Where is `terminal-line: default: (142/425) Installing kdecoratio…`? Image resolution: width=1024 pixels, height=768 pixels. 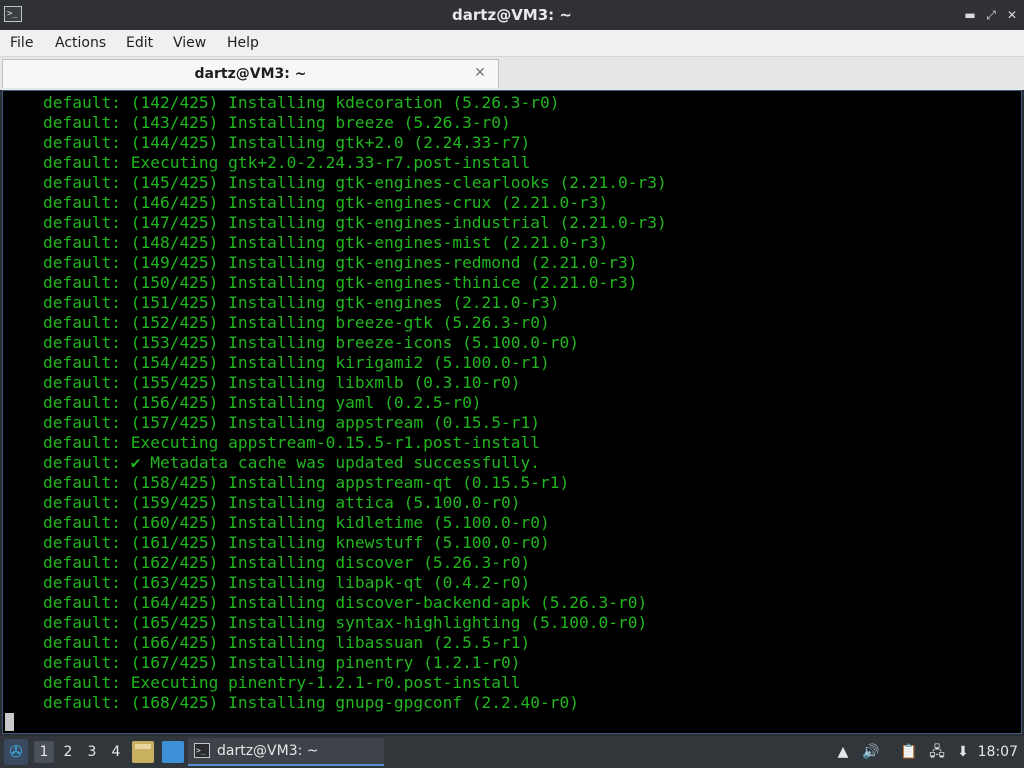
terminal-line: default: (142/425) Installing kdecoratio… is located at coordinates (301, 102).